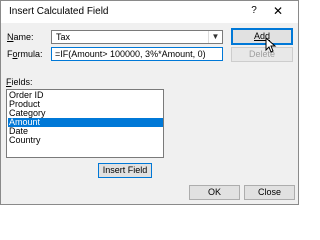  What do you see at coordinates (262, 36) in the screenshot?
I see `add-button: Add` at bounding box center [262, 36].